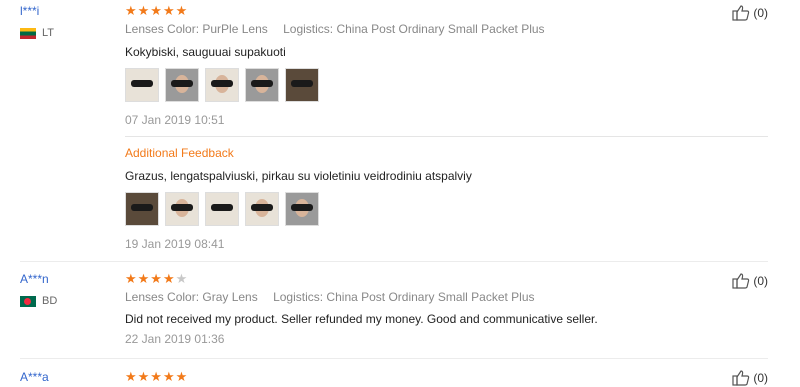  Describe the element at coordinates (65, 377) in the screenshot. I see `reviewer-name: A***a` at that location.